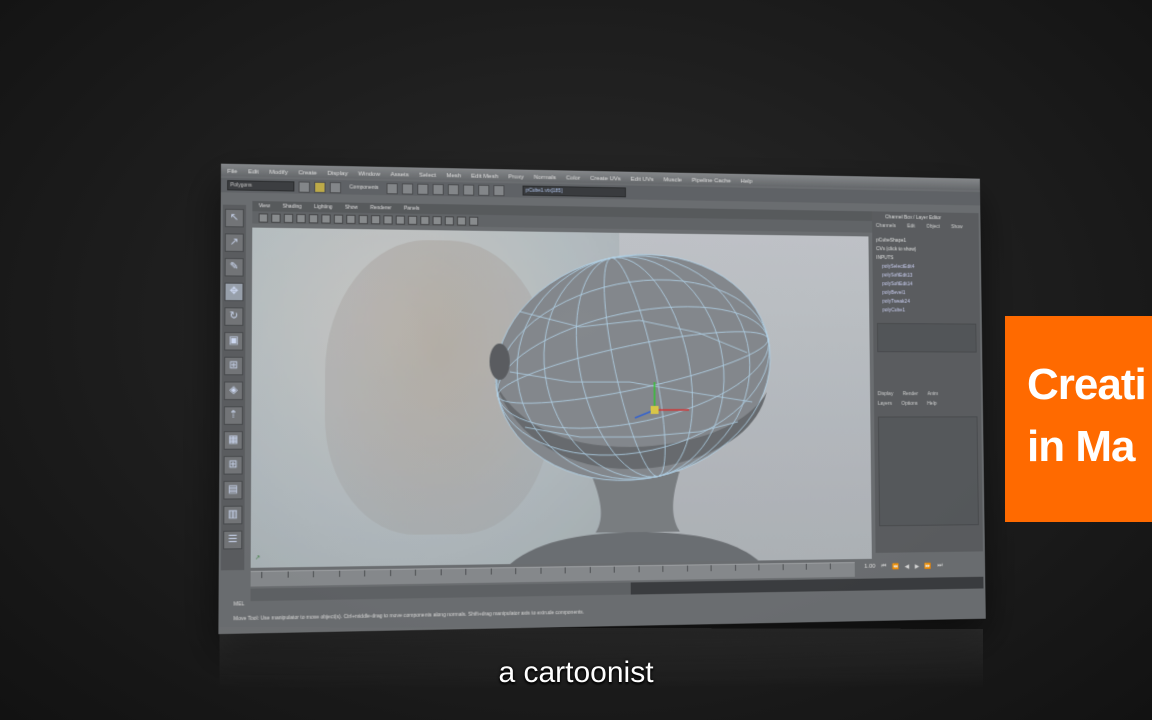 Image resolution: width=1152 pixels, height=720 pixels. Describe the element at coordinates (928, 471) in the screenshot. I see `layer-list` at that location.